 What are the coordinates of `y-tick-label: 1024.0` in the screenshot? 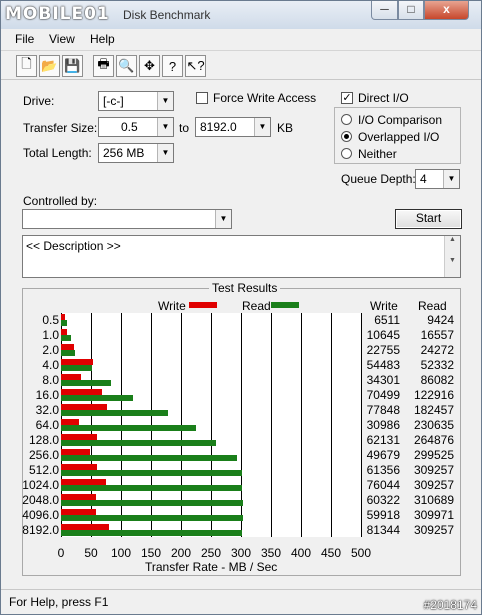 It's located at (40, 484).